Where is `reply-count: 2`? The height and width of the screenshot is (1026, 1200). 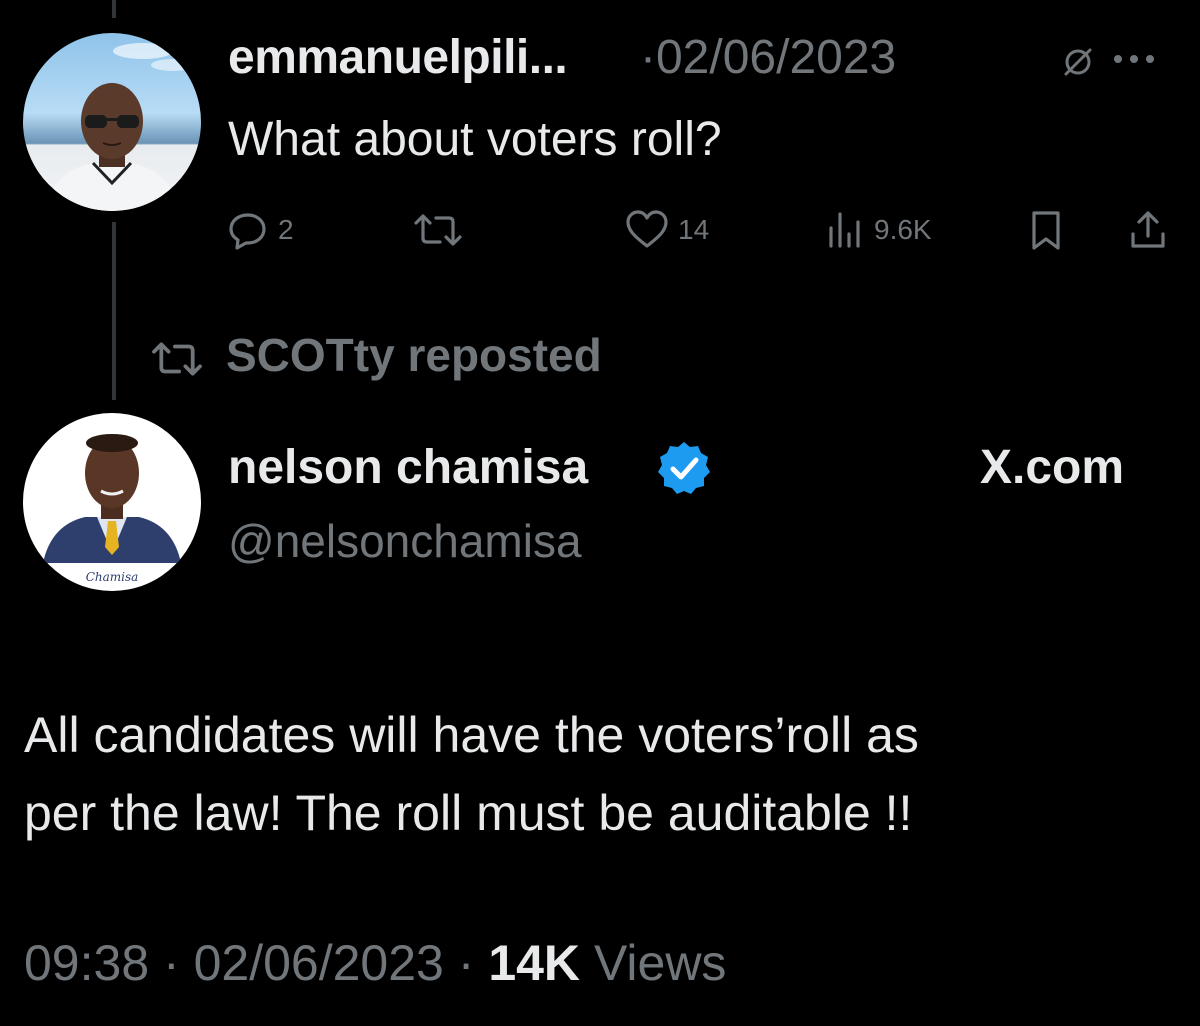 reply-count: 2 is located at coordinates (286, 229).